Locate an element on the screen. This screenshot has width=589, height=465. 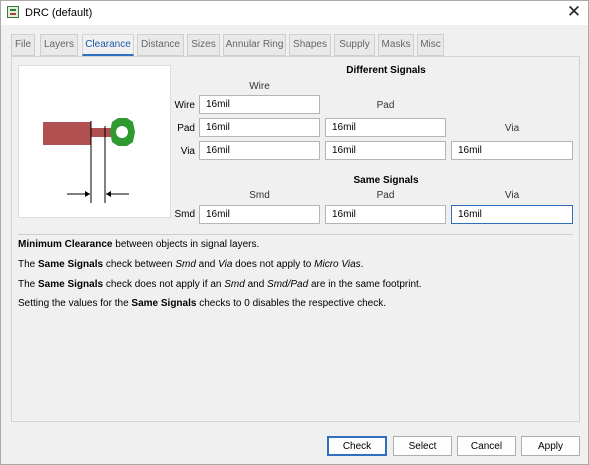
tab-supply: Supply is located at coordinates (354, 45).